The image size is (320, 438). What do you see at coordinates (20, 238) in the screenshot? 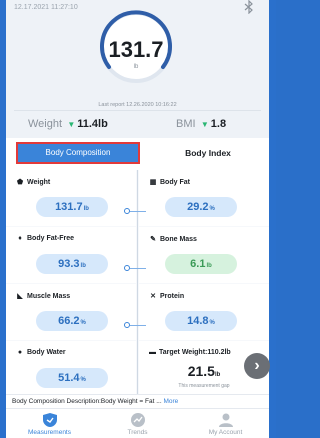
I see `person-icon: ♦` at bounding box center [20, 238].